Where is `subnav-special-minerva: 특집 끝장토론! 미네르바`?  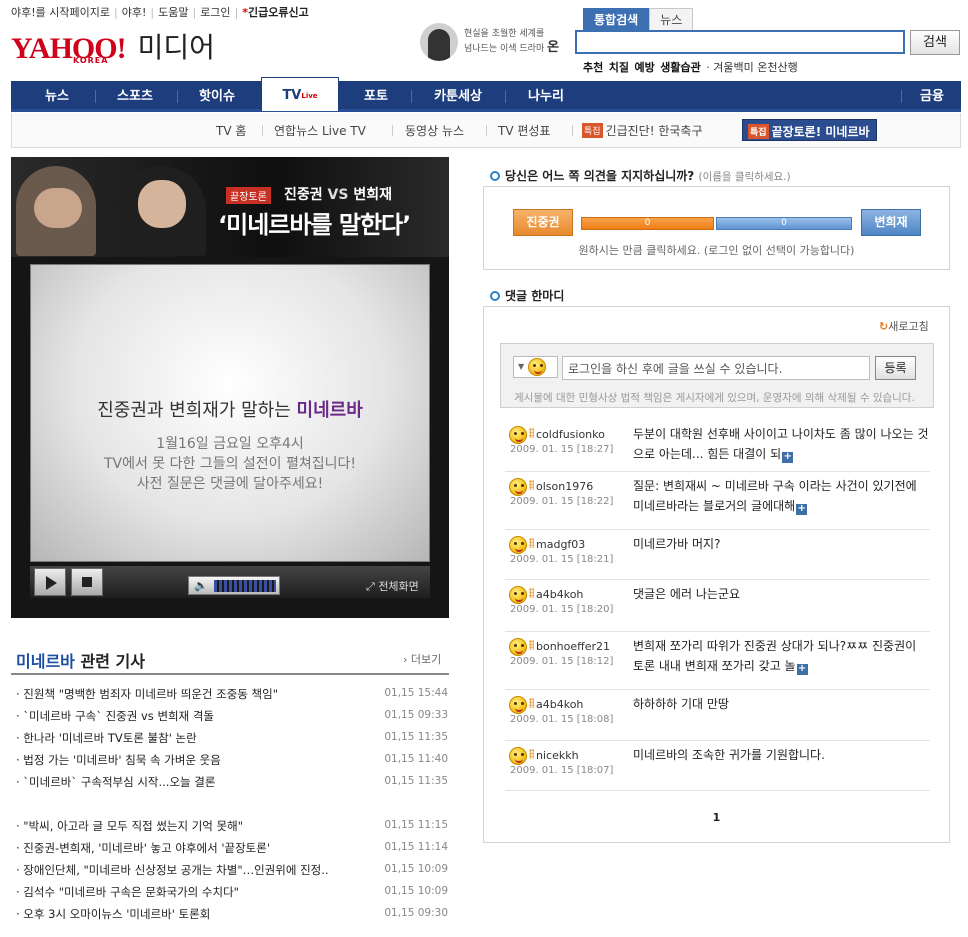 subnav-special-minerva: 특집 끝장토론! 미네르바 is located at coordinates (809, 130).